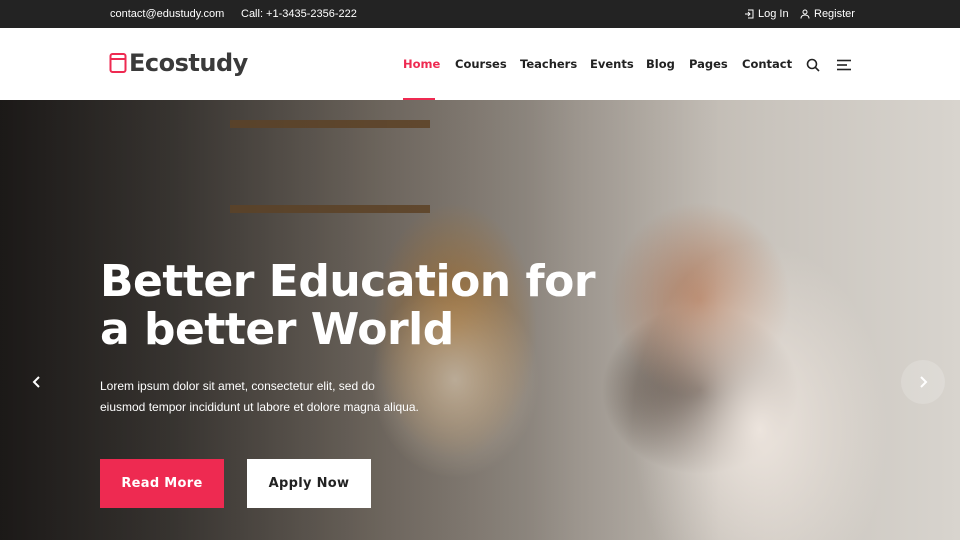  I want to click on login-label: Log In, so click(773, 14).